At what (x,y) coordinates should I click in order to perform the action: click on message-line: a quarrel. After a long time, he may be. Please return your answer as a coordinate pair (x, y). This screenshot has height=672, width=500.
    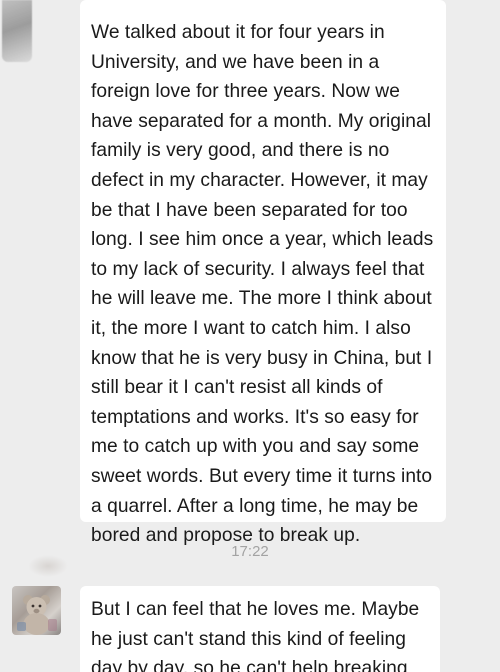
    Looking at the image, I should click on (255, 506).